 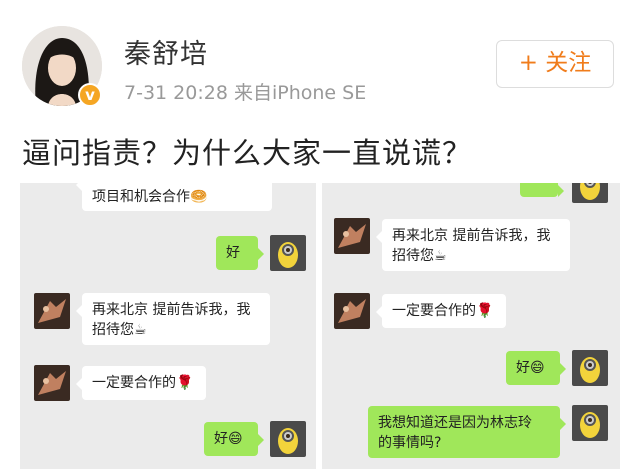 What do you see at coordinates (245, 93) in the screenshot?
I see `post-meta: 7-31 20:28 来自iPhone SE` at bounding box center [245, 93].